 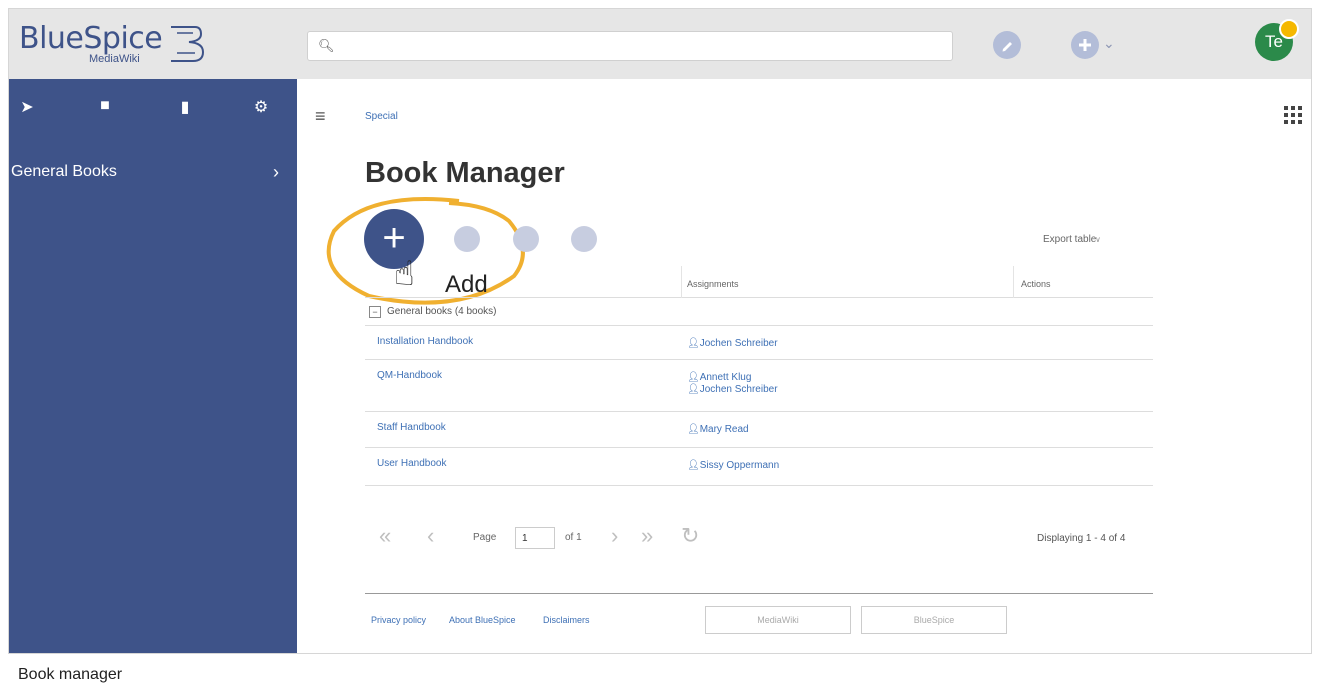 What do you see at coordinates (105, 106) in the screenshot?
I see `books-icon: ■` at bounding box center [105, 106].